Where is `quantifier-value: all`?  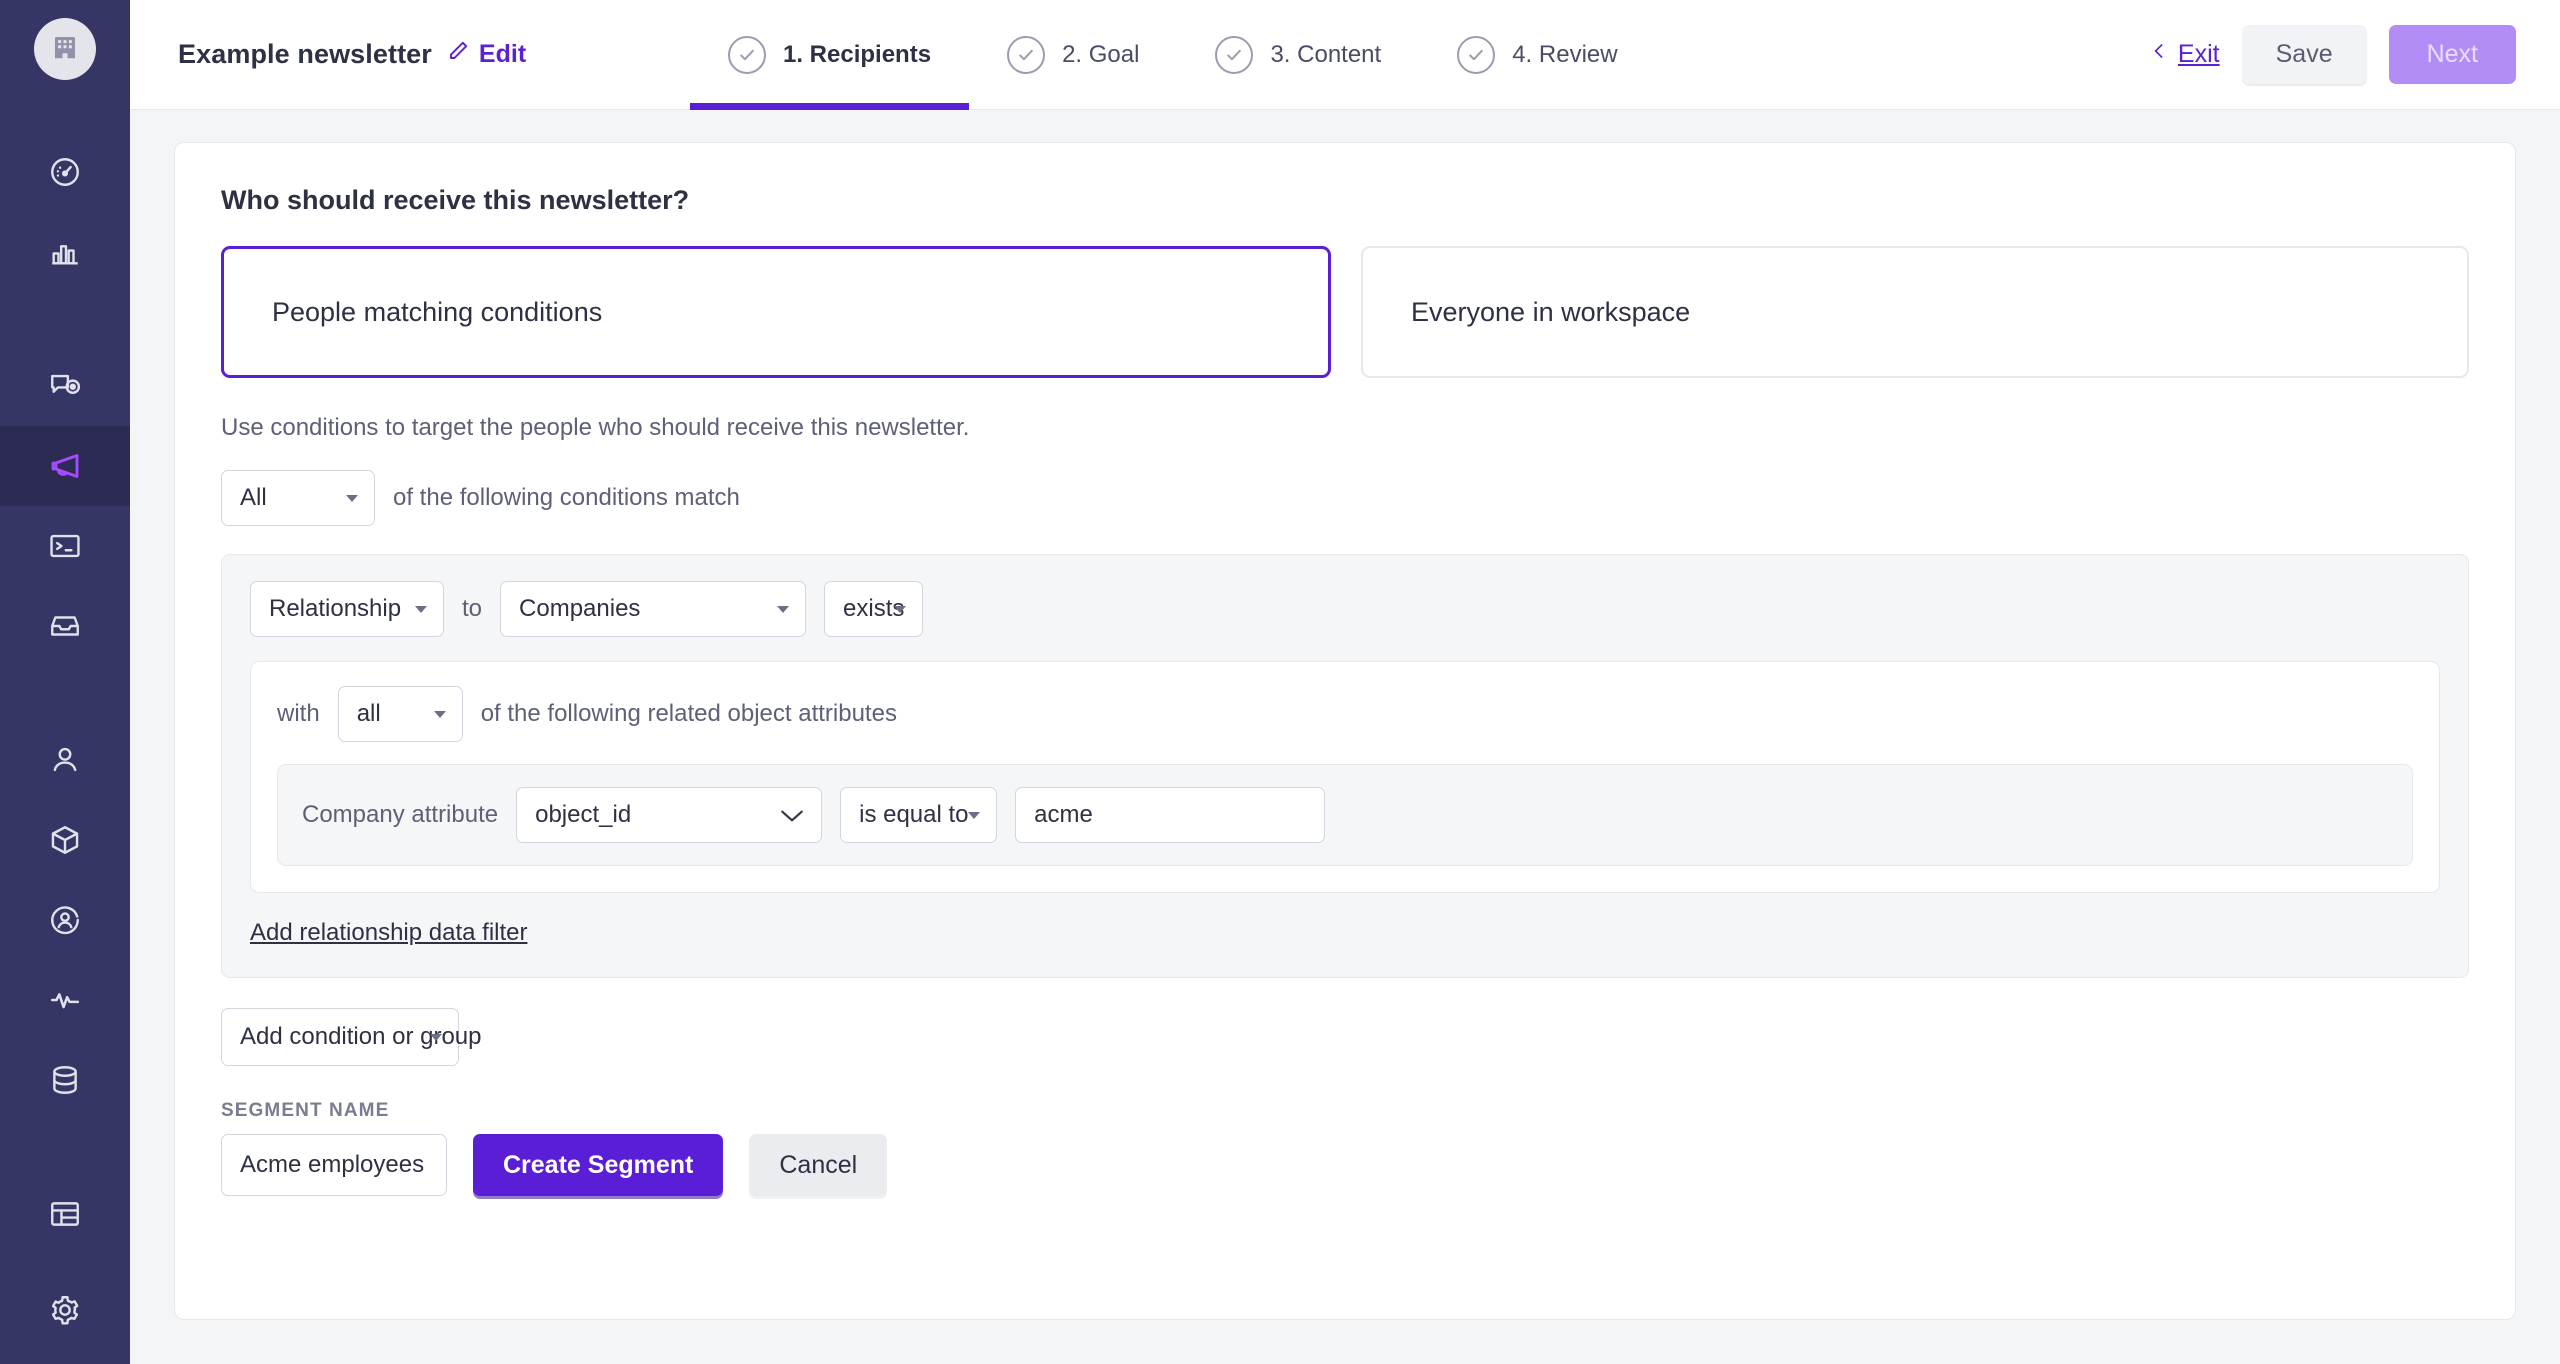 quantifier-value: all is located at coordinates (368, 713).